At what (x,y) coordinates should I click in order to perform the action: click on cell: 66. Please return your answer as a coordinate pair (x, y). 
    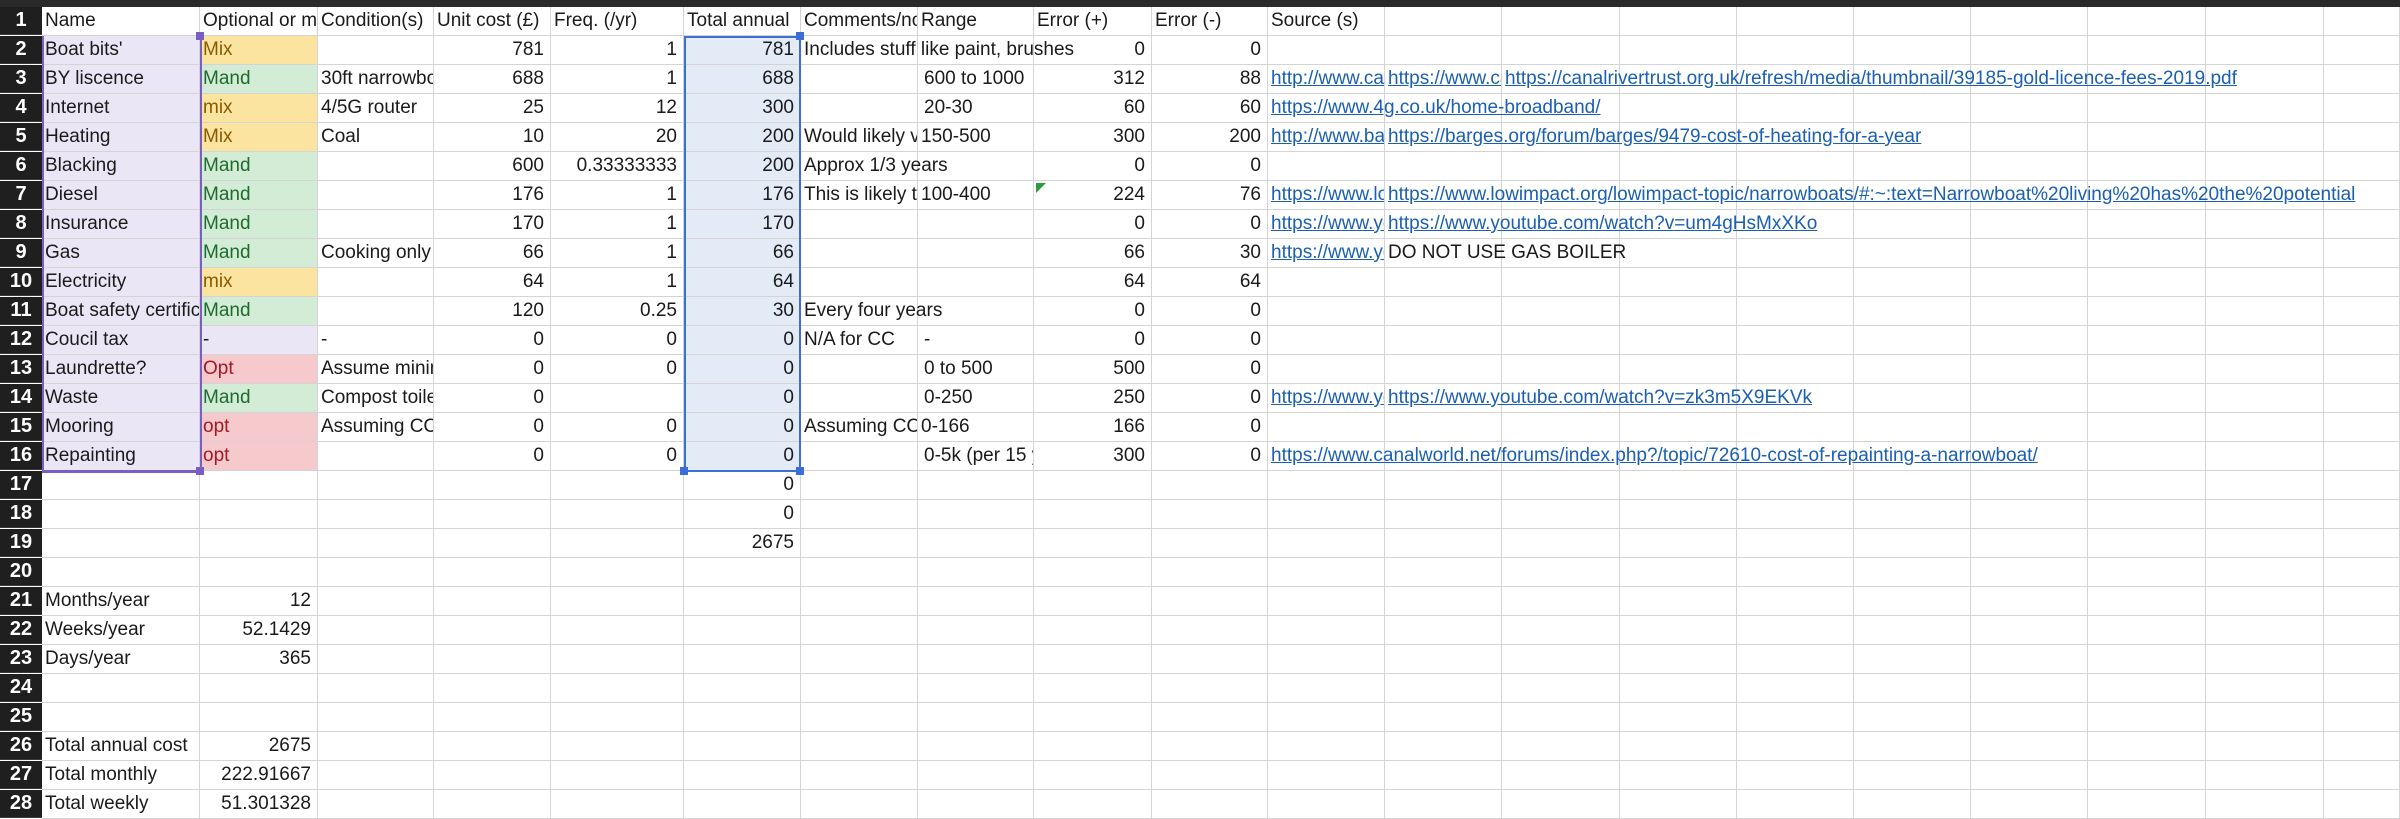
    Looking at the image, I should click on (492, 253).